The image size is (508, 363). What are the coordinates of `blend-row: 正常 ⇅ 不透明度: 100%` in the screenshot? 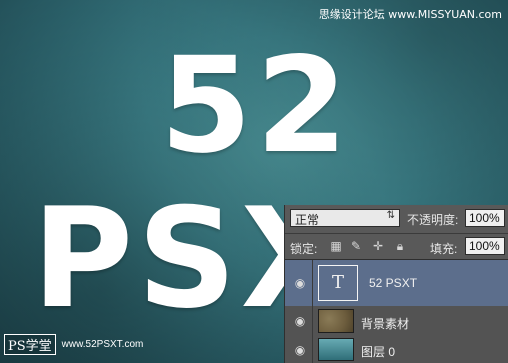 It's located at (396, 219).